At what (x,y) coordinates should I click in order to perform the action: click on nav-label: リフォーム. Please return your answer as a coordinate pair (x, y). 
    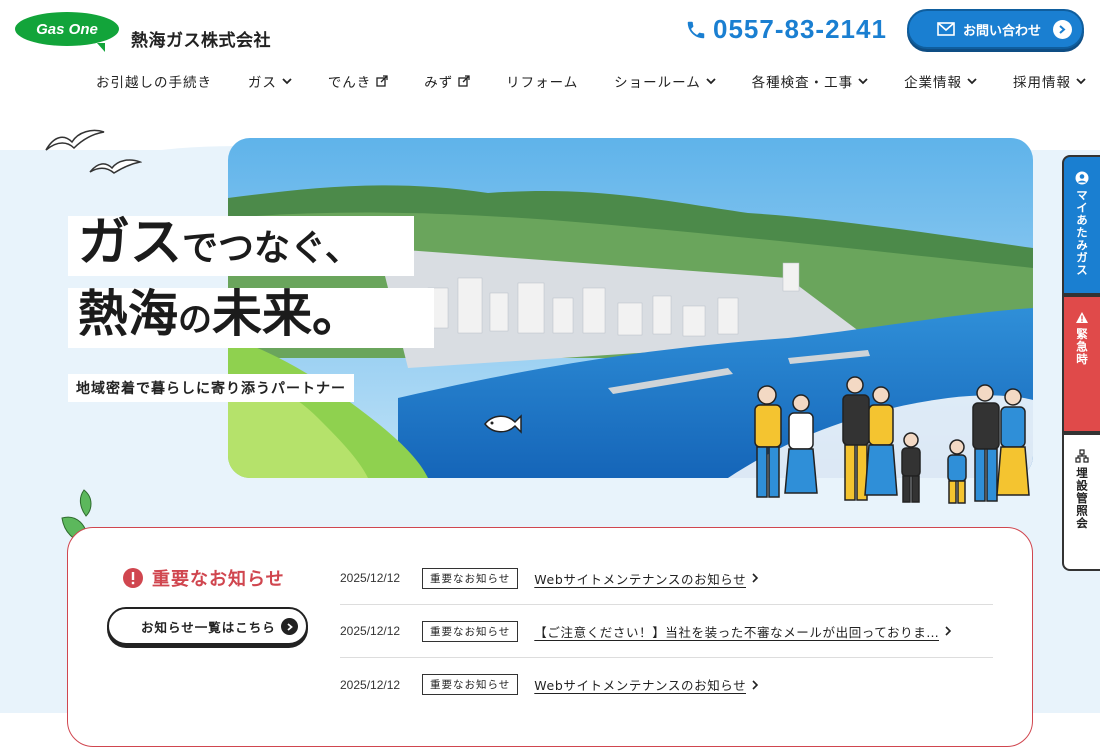
    Looking at the image, I should click on (542, 83).